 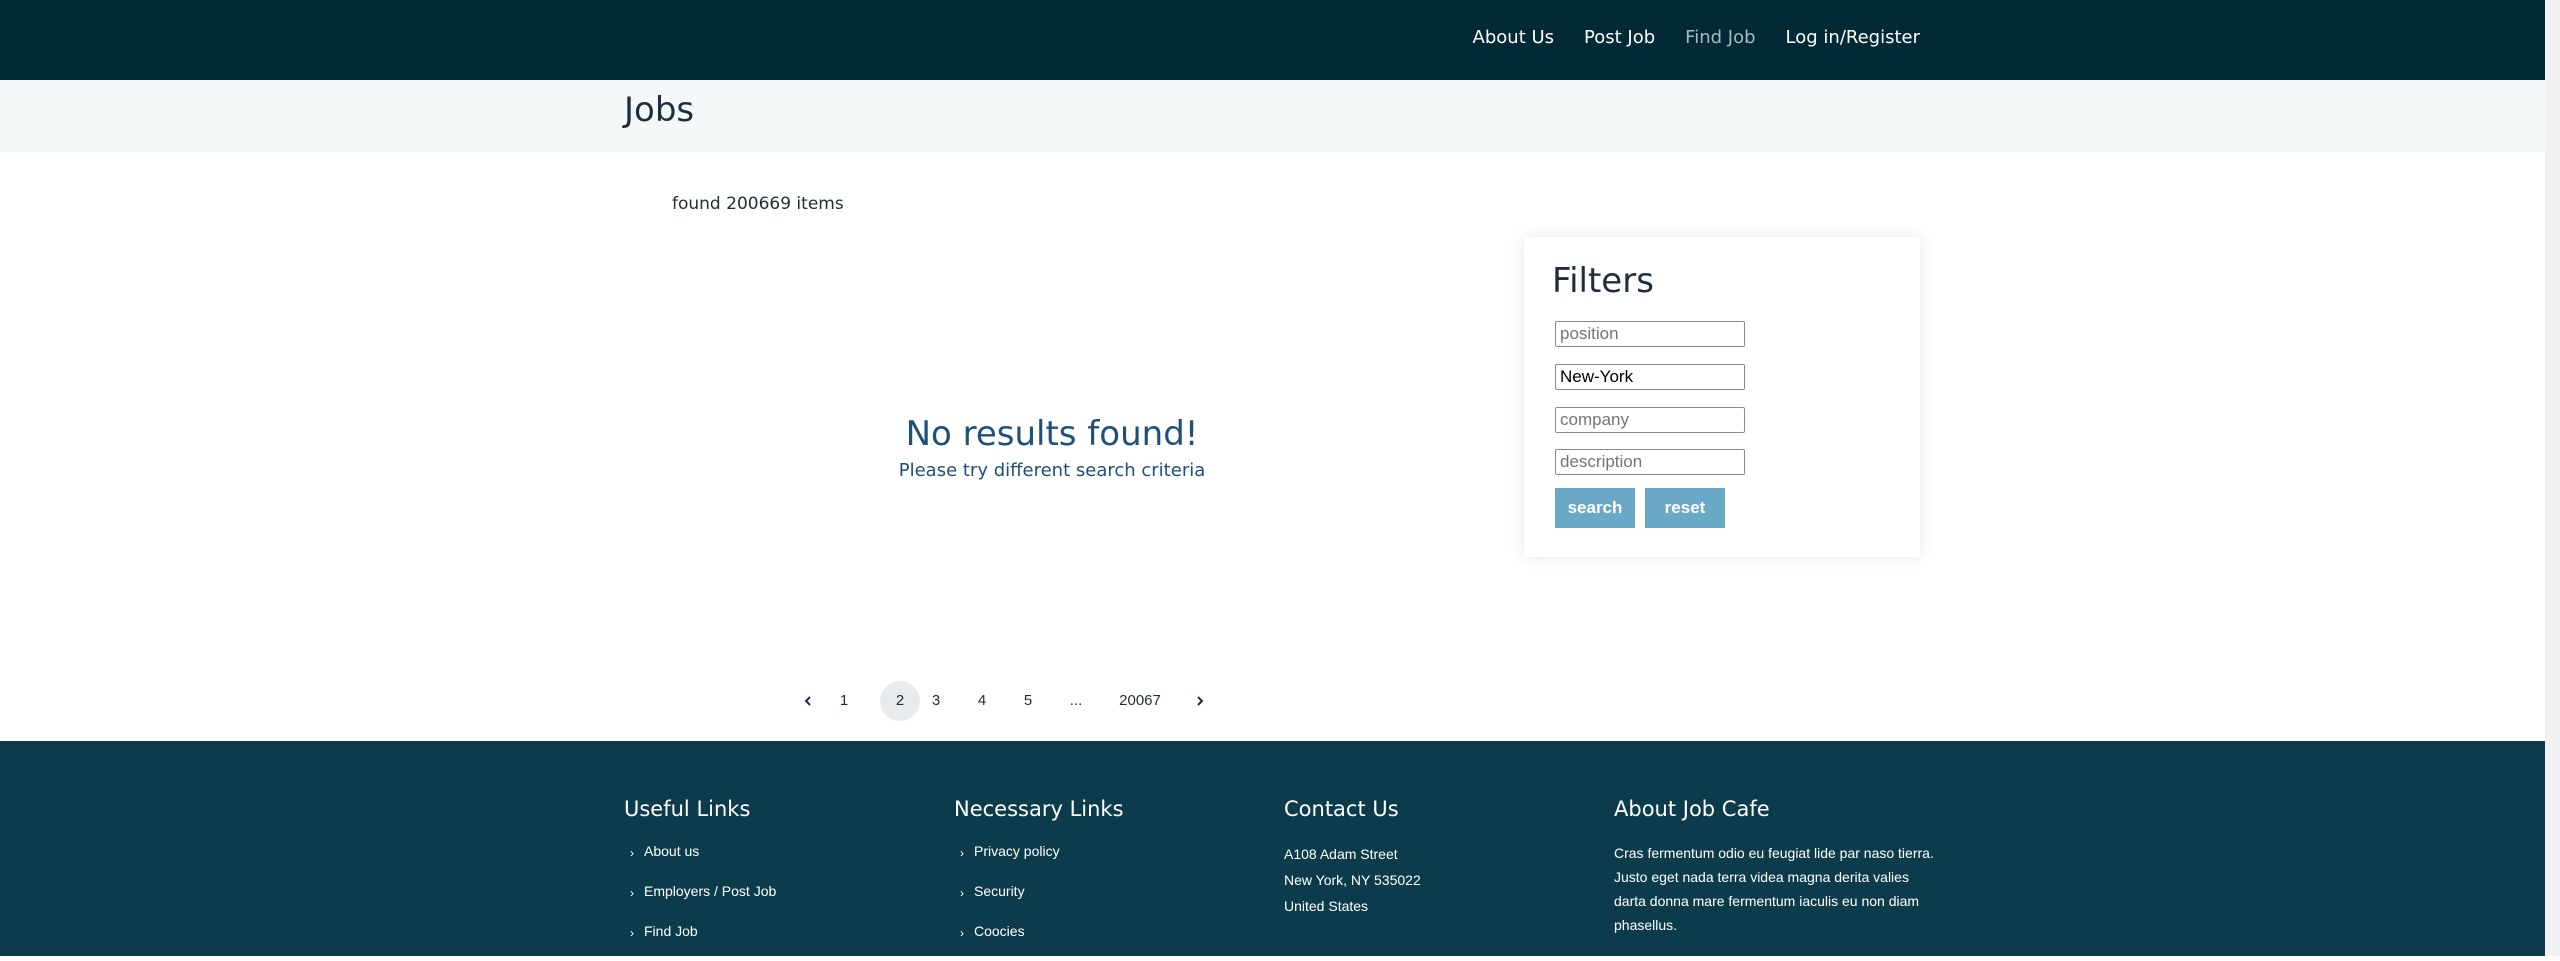 What do you see at coordinates (659, 110) in the screenshot?
I see `page-title: Jobs` at bounding box center [659, 110].